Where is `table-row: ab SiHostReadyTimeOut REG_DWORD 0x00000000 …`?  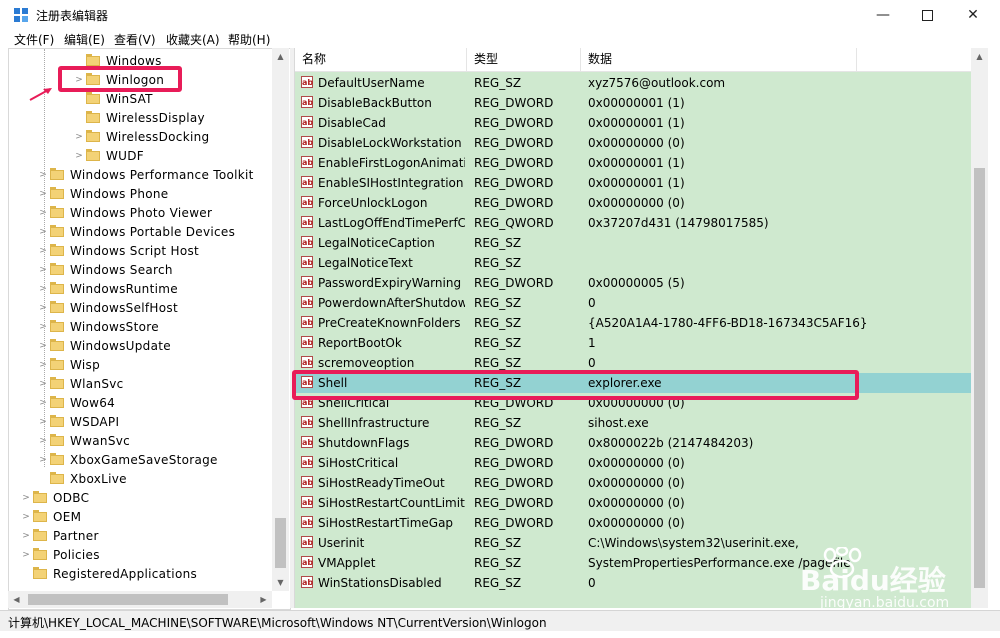
table-row: ab SiHostReadyTimeOut REG_DWORD 0x00000000 … is located at coordinates (633, 483).